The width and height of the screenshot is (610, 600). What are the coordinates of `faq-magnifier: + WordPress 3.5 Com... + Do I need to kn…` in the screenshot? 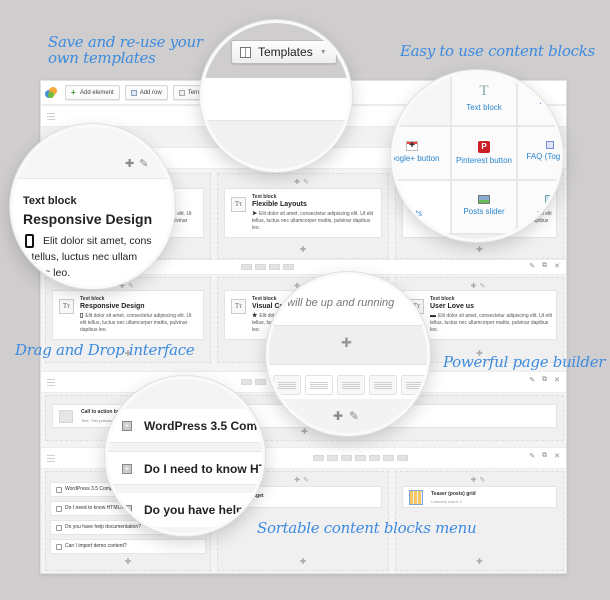 It's located at (185, 456).